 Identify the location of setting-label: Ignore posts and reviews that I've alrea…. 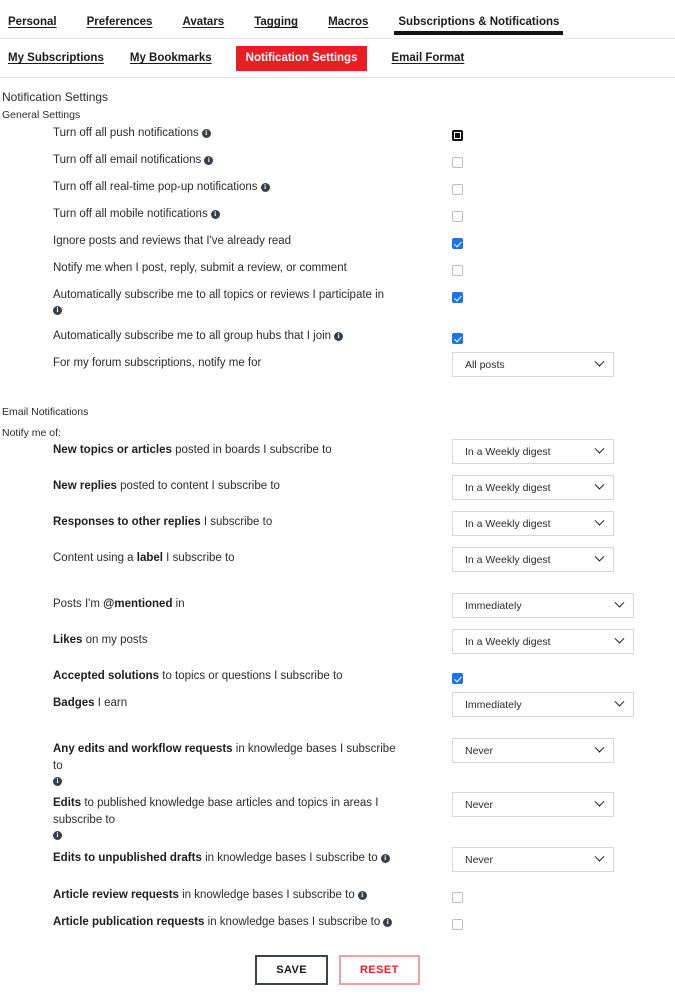
(200, 241).